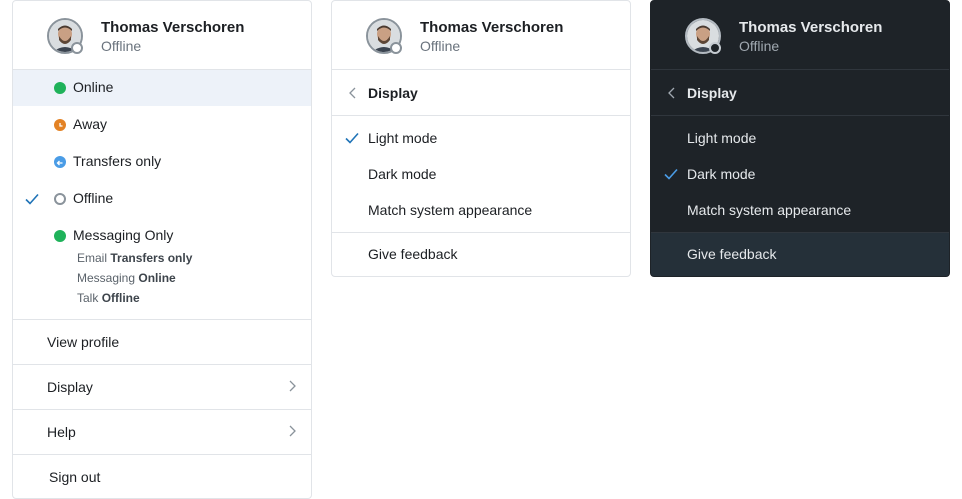  What do you see at coordinates (106, 278) in the screenshot?
I see `channel-name: Messaging` at bounding box center [106, 278].